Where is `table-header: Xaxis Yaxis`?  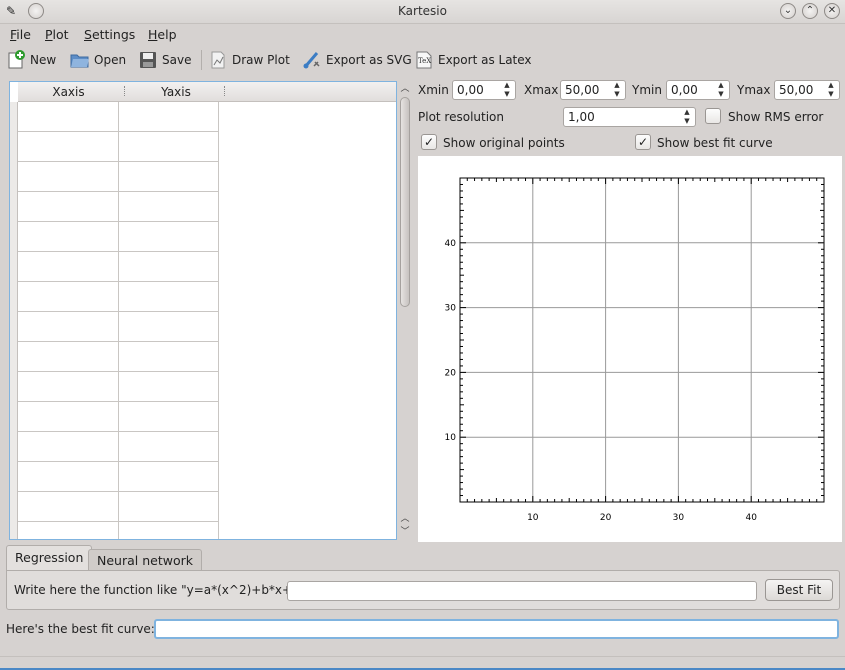 table-header: Xaxis Yaxis is located at coordinates (207, 92).